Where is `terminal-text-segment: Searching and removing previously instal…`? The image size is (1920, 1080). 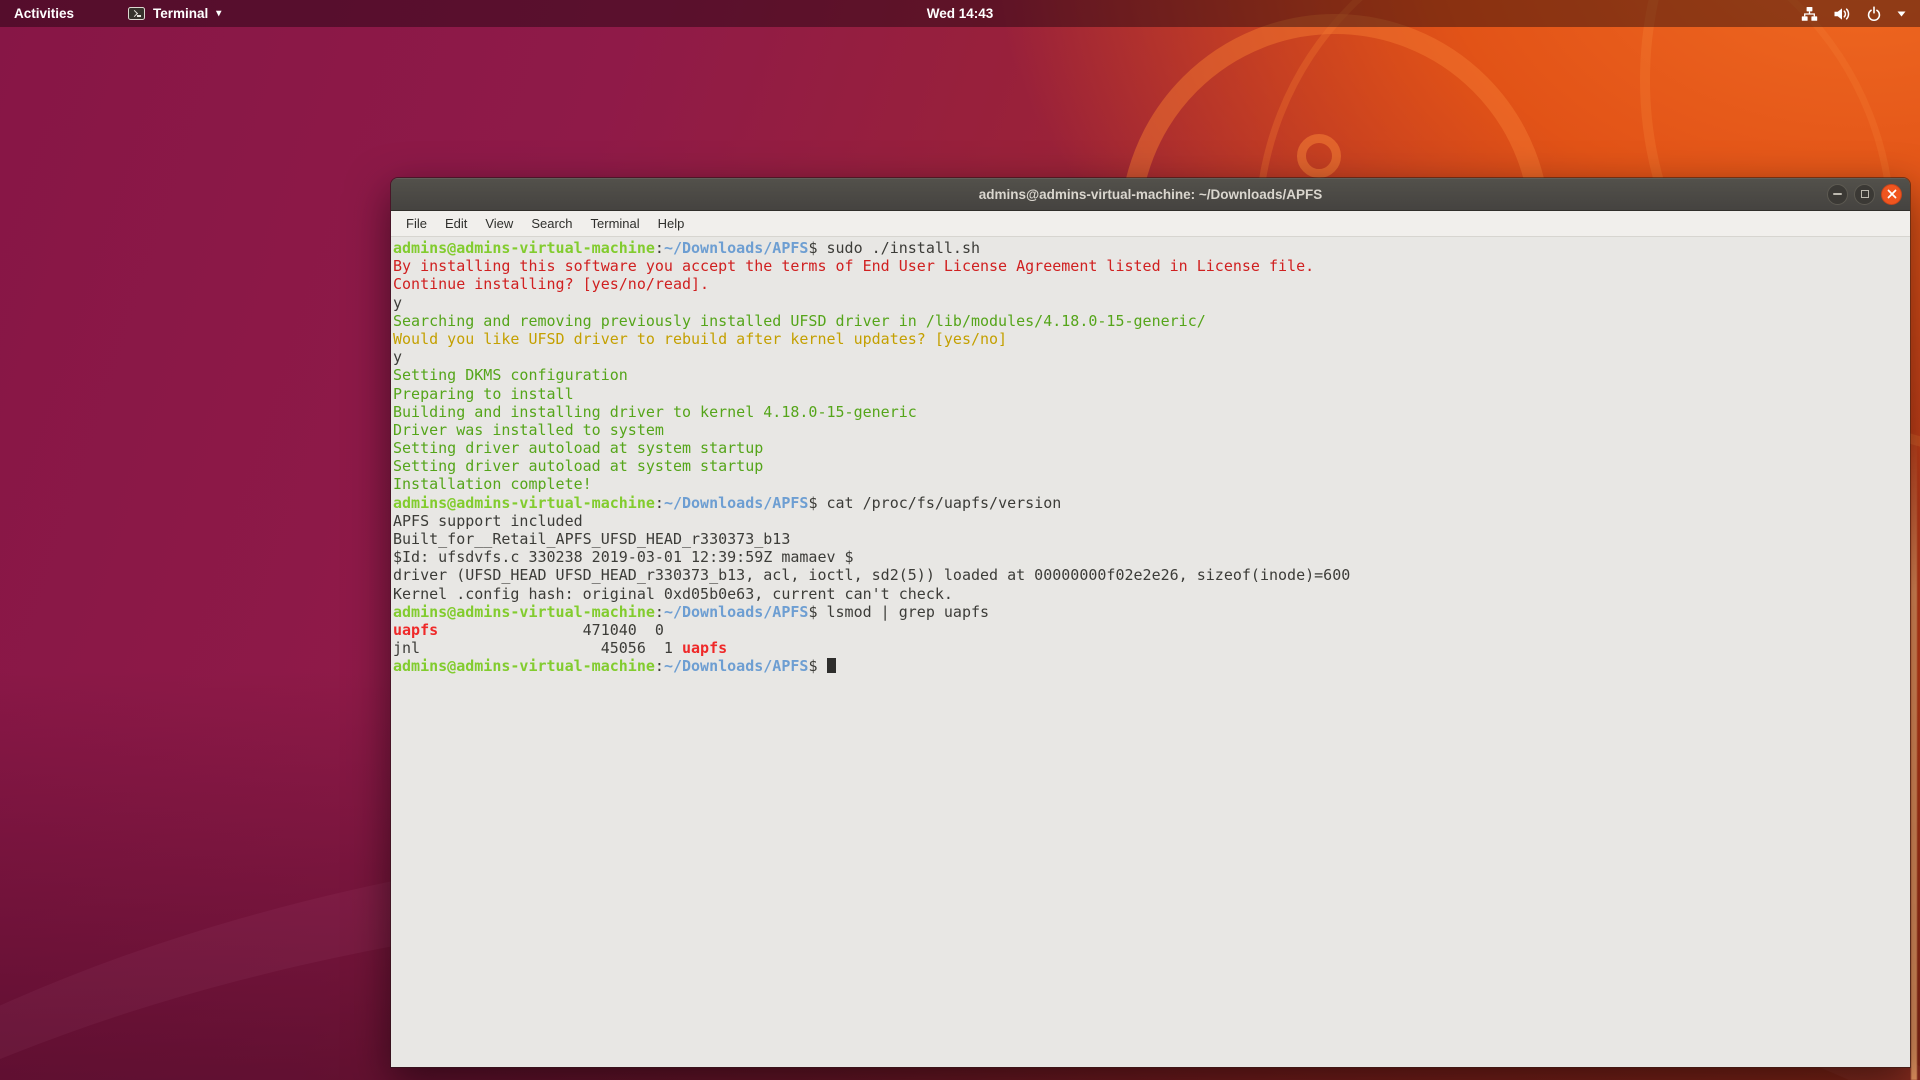
terminal-text-segment: Searching and removing previously instal… is located at coordinates (799, 320).